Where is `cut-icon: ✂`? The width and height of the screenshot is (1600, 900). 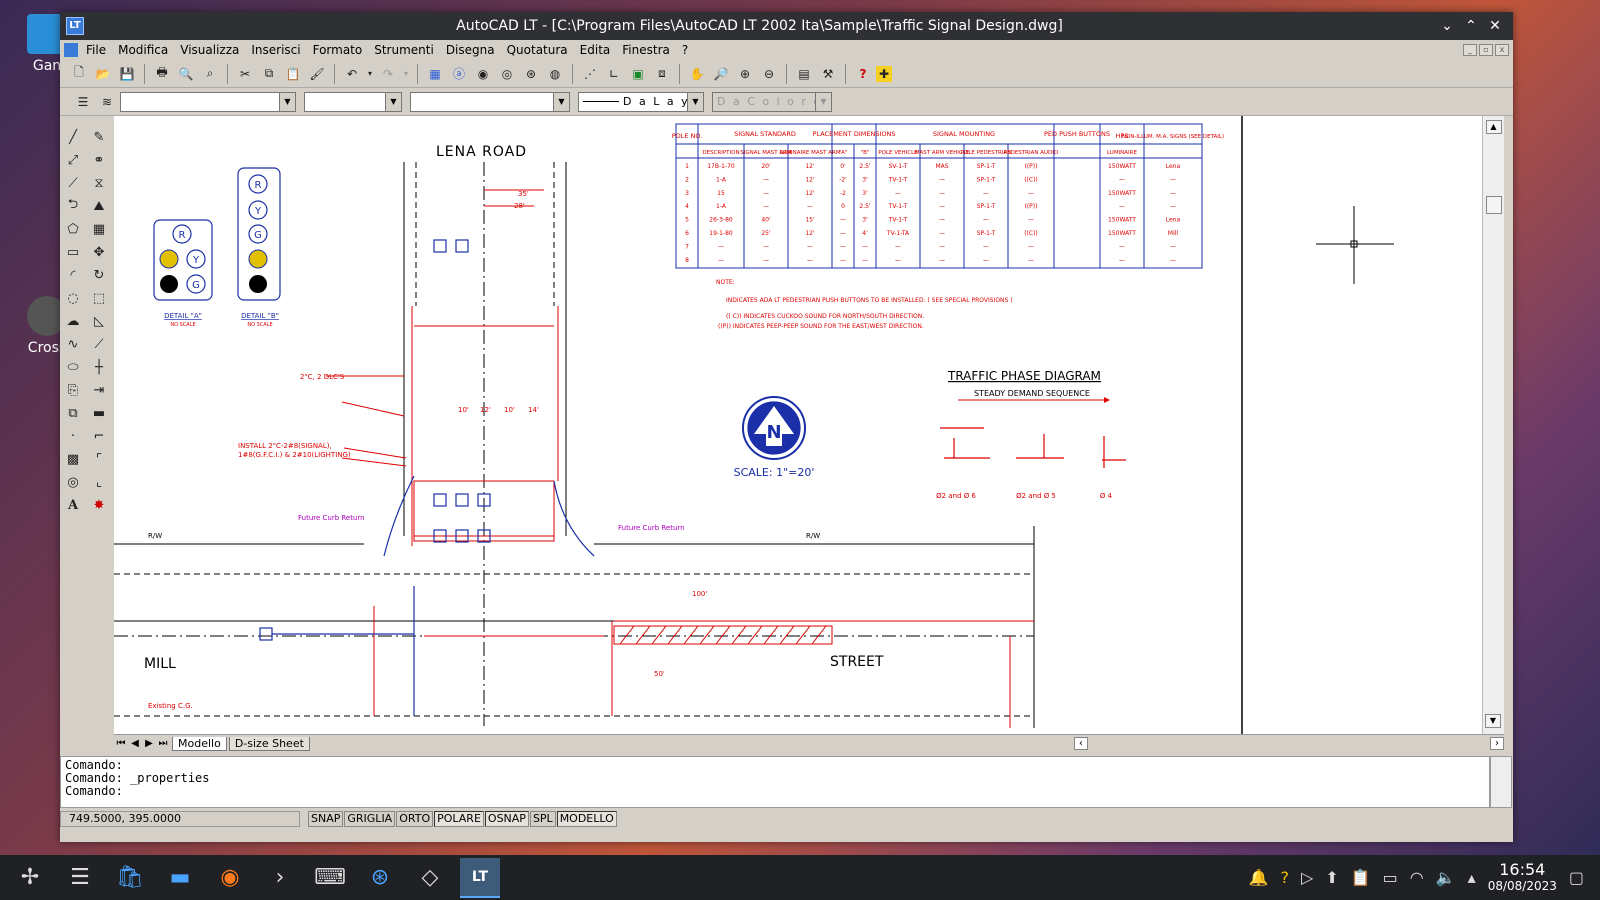 cut-icon: ✂ is located at coordinates (245, 74).